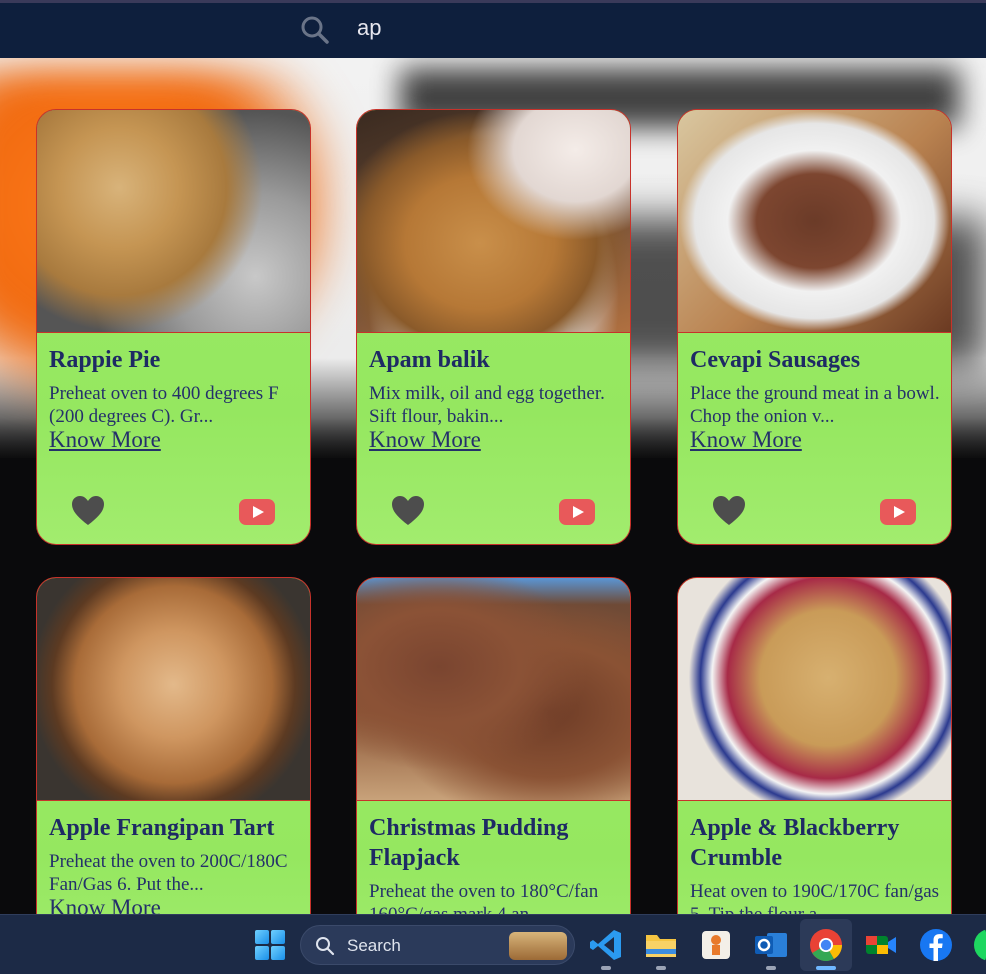 Image resolution: width=986 pixels, height=974 pixels. I want to click on spotify-icon, so click(979, 945).